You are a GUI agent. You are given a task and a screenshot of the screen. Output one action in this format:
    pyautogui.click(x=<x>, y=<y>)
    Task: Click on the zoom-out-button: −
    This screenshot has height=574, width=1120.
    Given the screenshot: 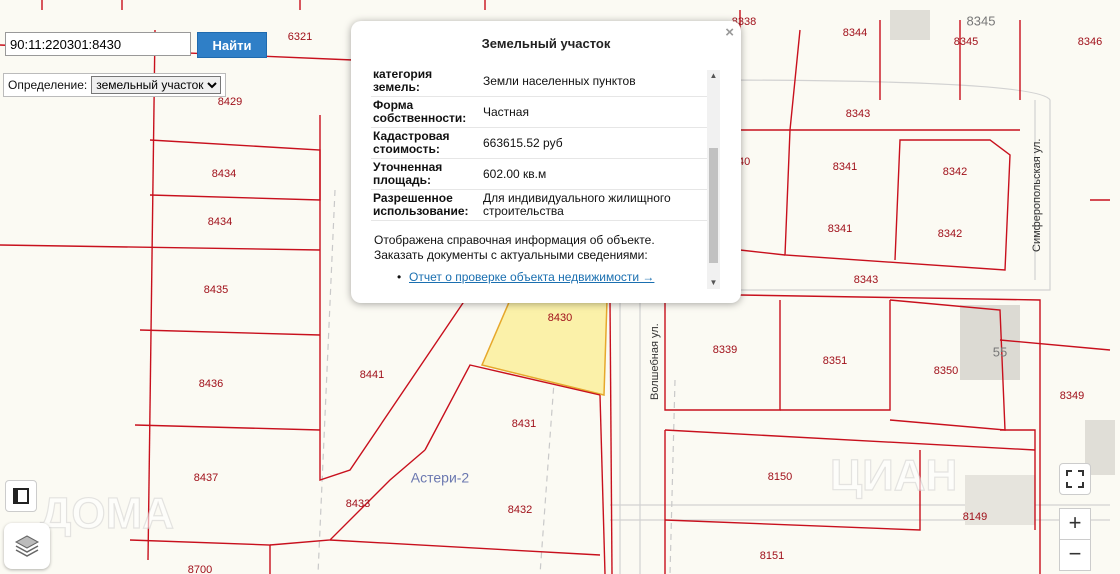 What is the action you would take?
    pyautogui.click(x=1075, y=555)
    